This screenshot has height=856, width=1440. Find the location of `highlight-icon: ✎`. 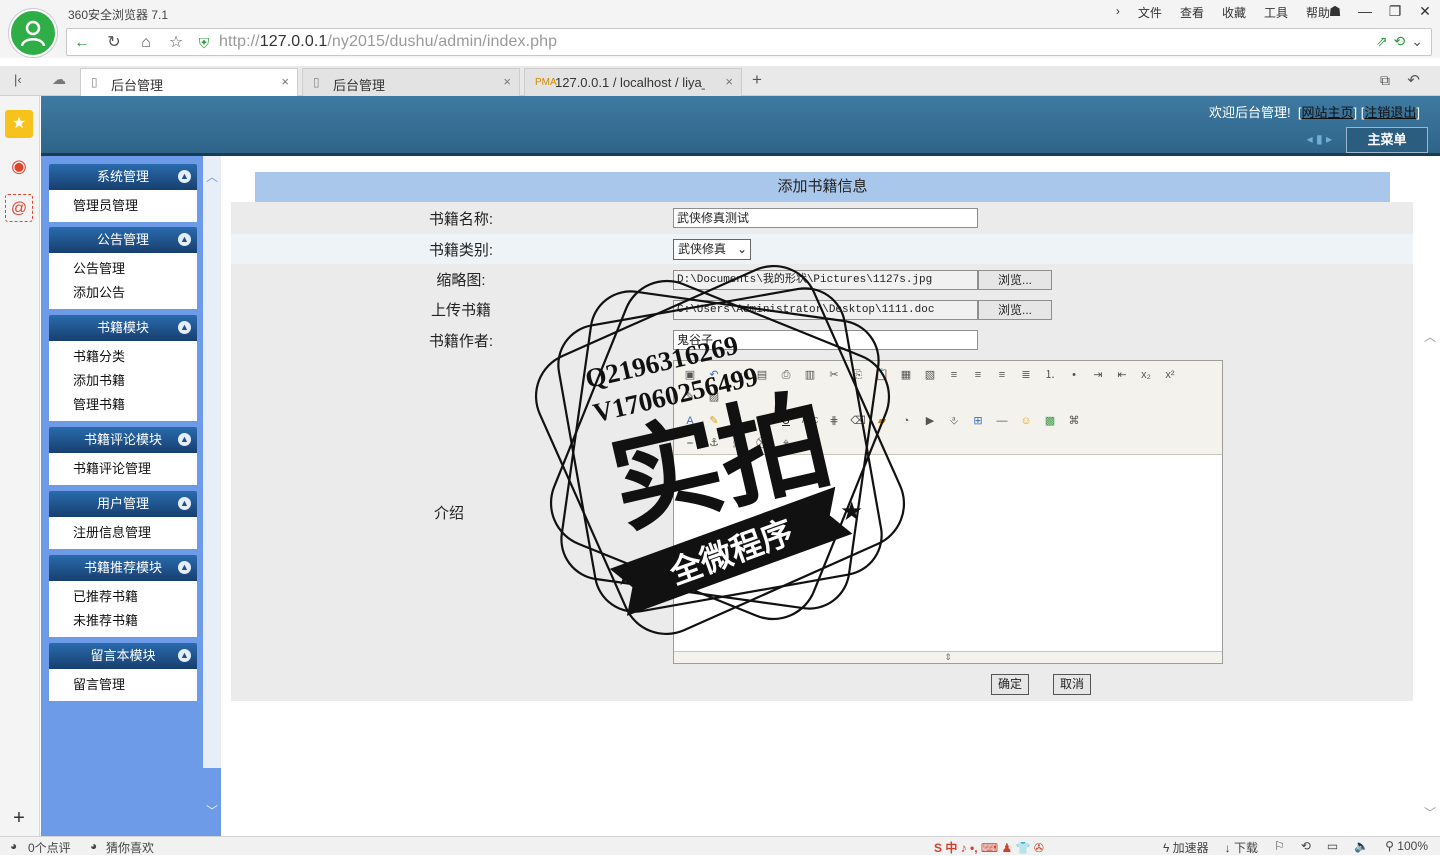

highlight-icon: ✎ is located at coordinates (714, 421).